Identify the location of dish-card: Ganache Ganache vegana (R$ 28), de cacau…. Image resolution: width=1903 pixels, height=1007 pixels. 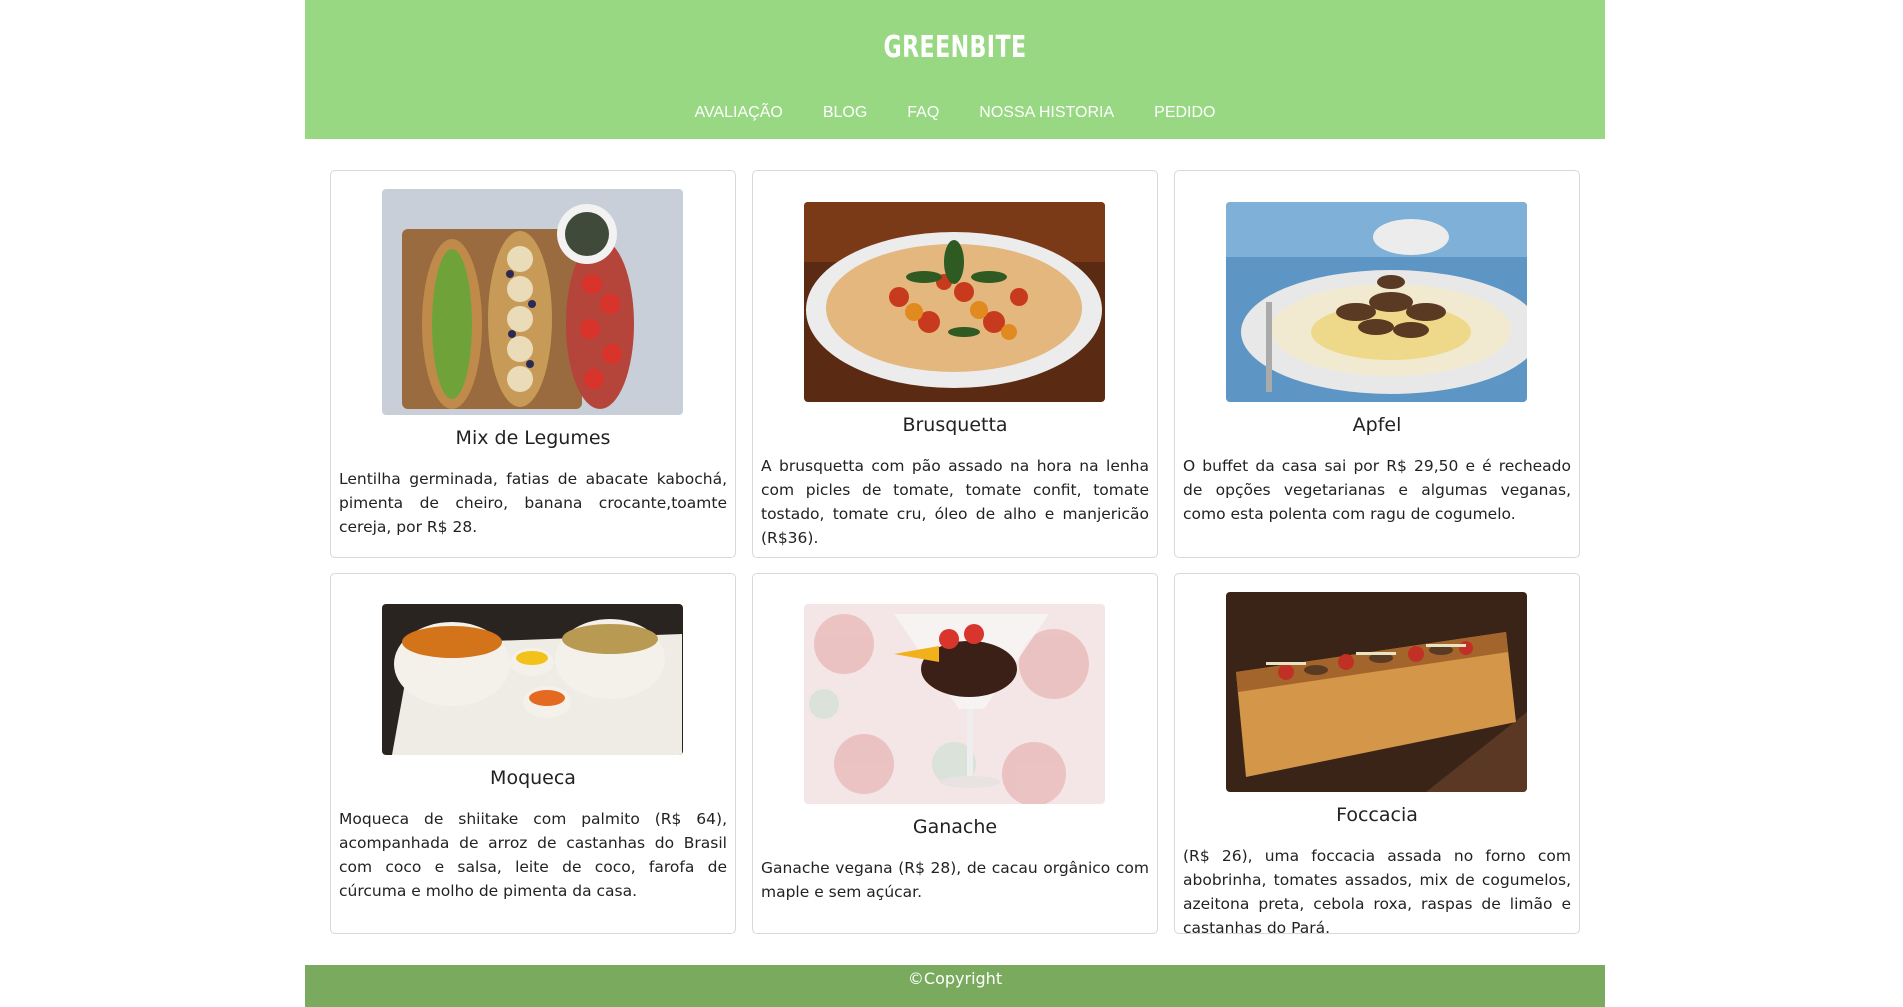
(955, 753).